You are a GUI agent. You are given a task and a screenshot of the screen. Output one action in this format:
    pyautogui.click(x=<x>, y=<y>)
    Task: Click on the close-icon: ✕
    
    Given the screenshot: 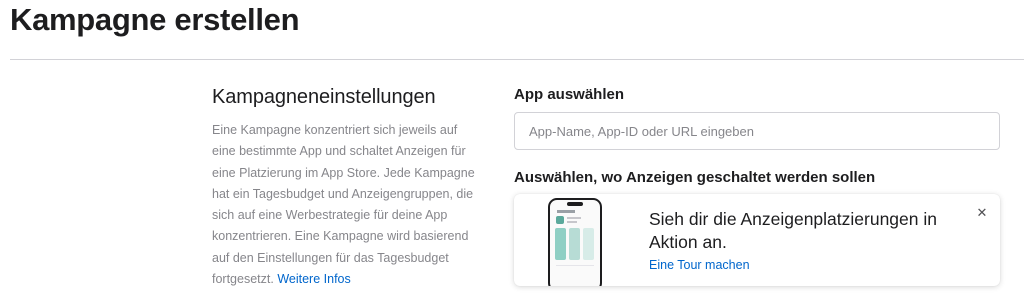 What is the action you would take?
    pyautogui.click(x=982, y=213)
    